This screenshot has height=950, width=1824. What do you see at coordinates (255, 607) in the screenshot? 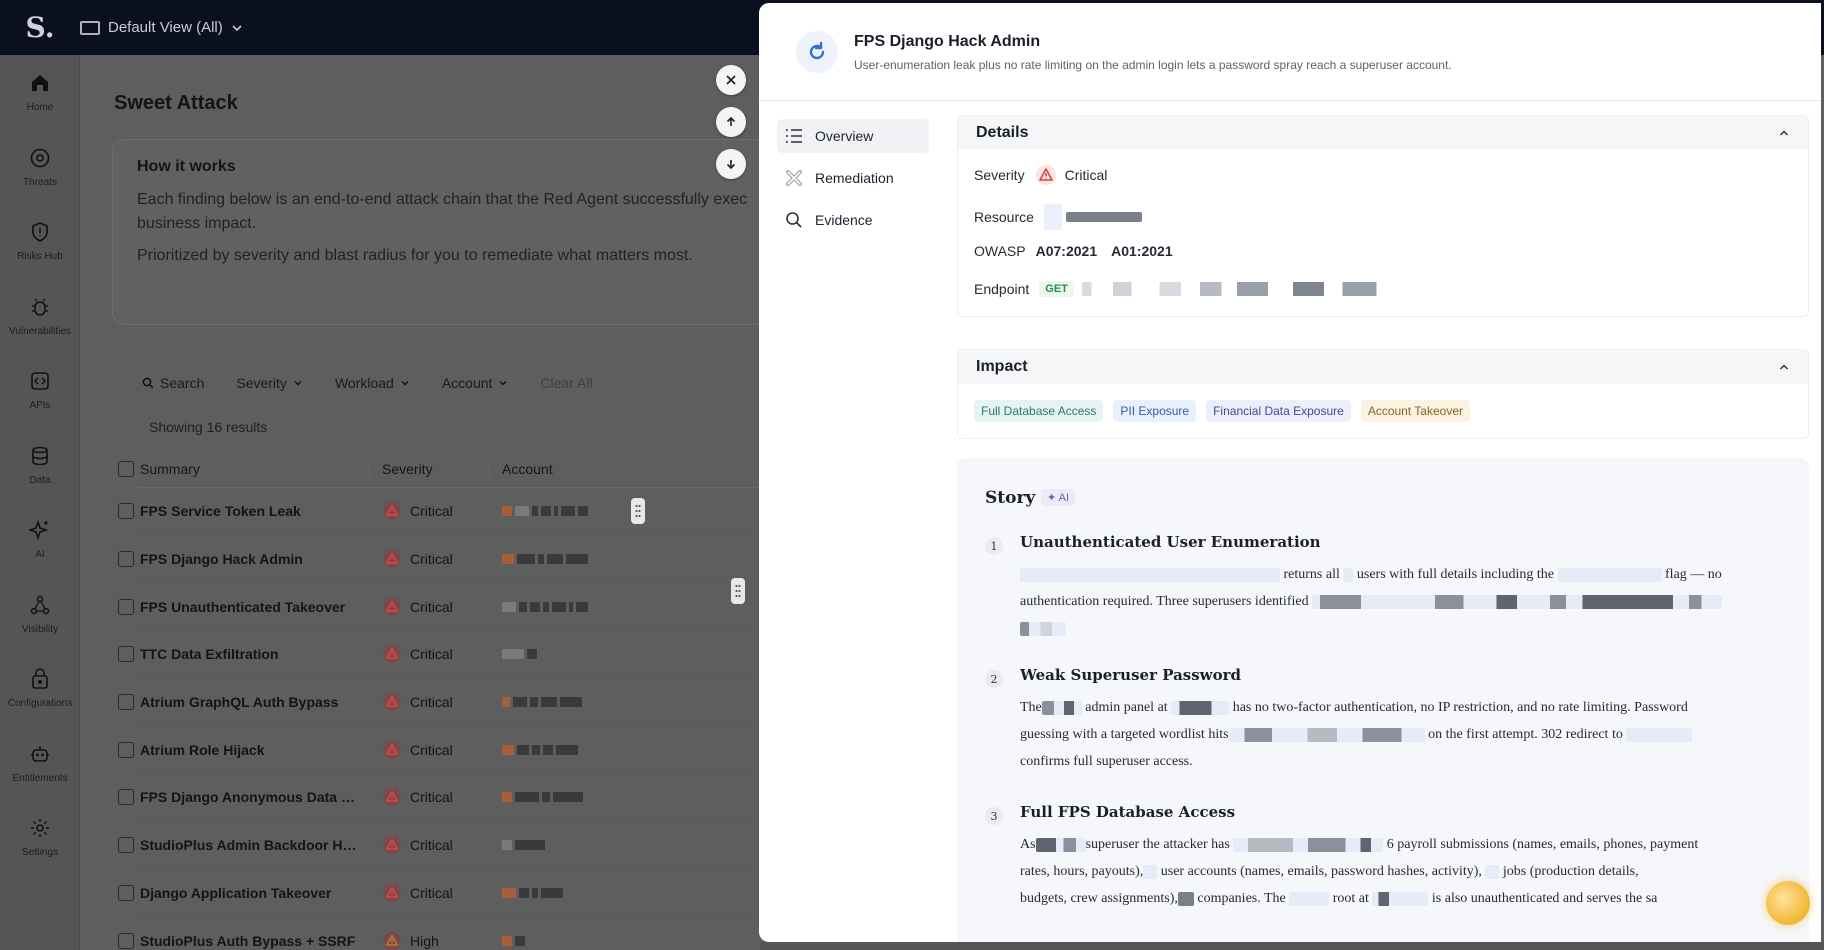
I see `row-summary: FPS Unauthenticated Takeover` at bounding box center [255, 607].